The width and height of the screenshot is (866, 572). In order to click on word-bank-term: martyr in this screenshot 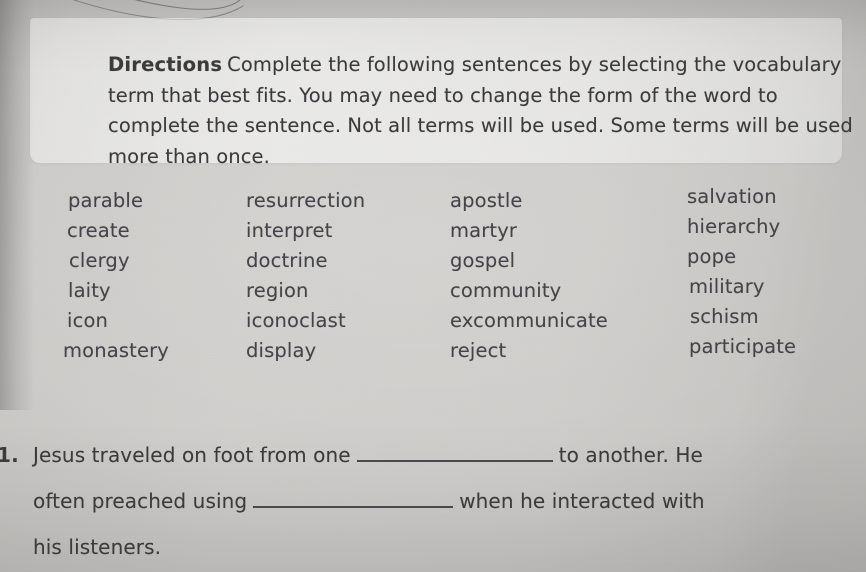, I will do `click(529, 231)`.